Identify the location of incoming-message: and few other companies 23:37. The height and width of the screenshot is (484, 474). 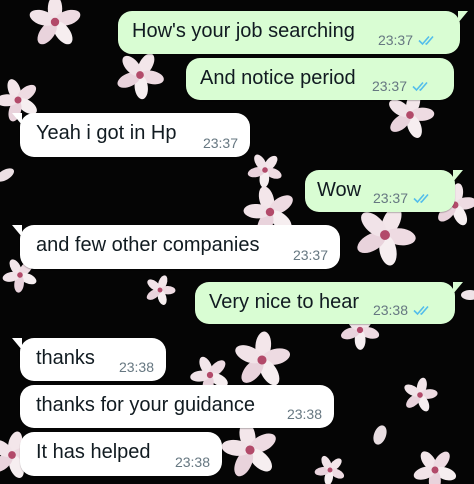
(176, 247).